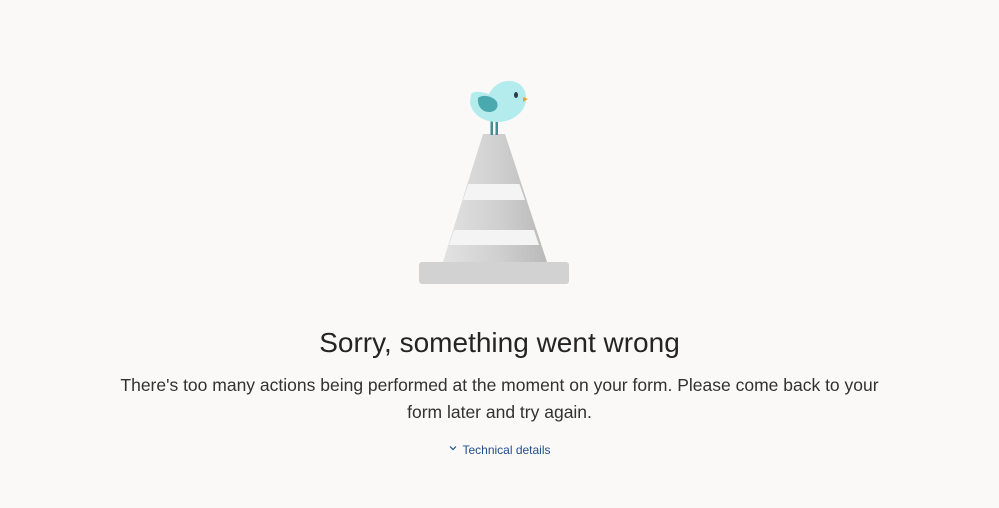  I want to click on technical-details-toggle: Technical details, so click(499, 450).